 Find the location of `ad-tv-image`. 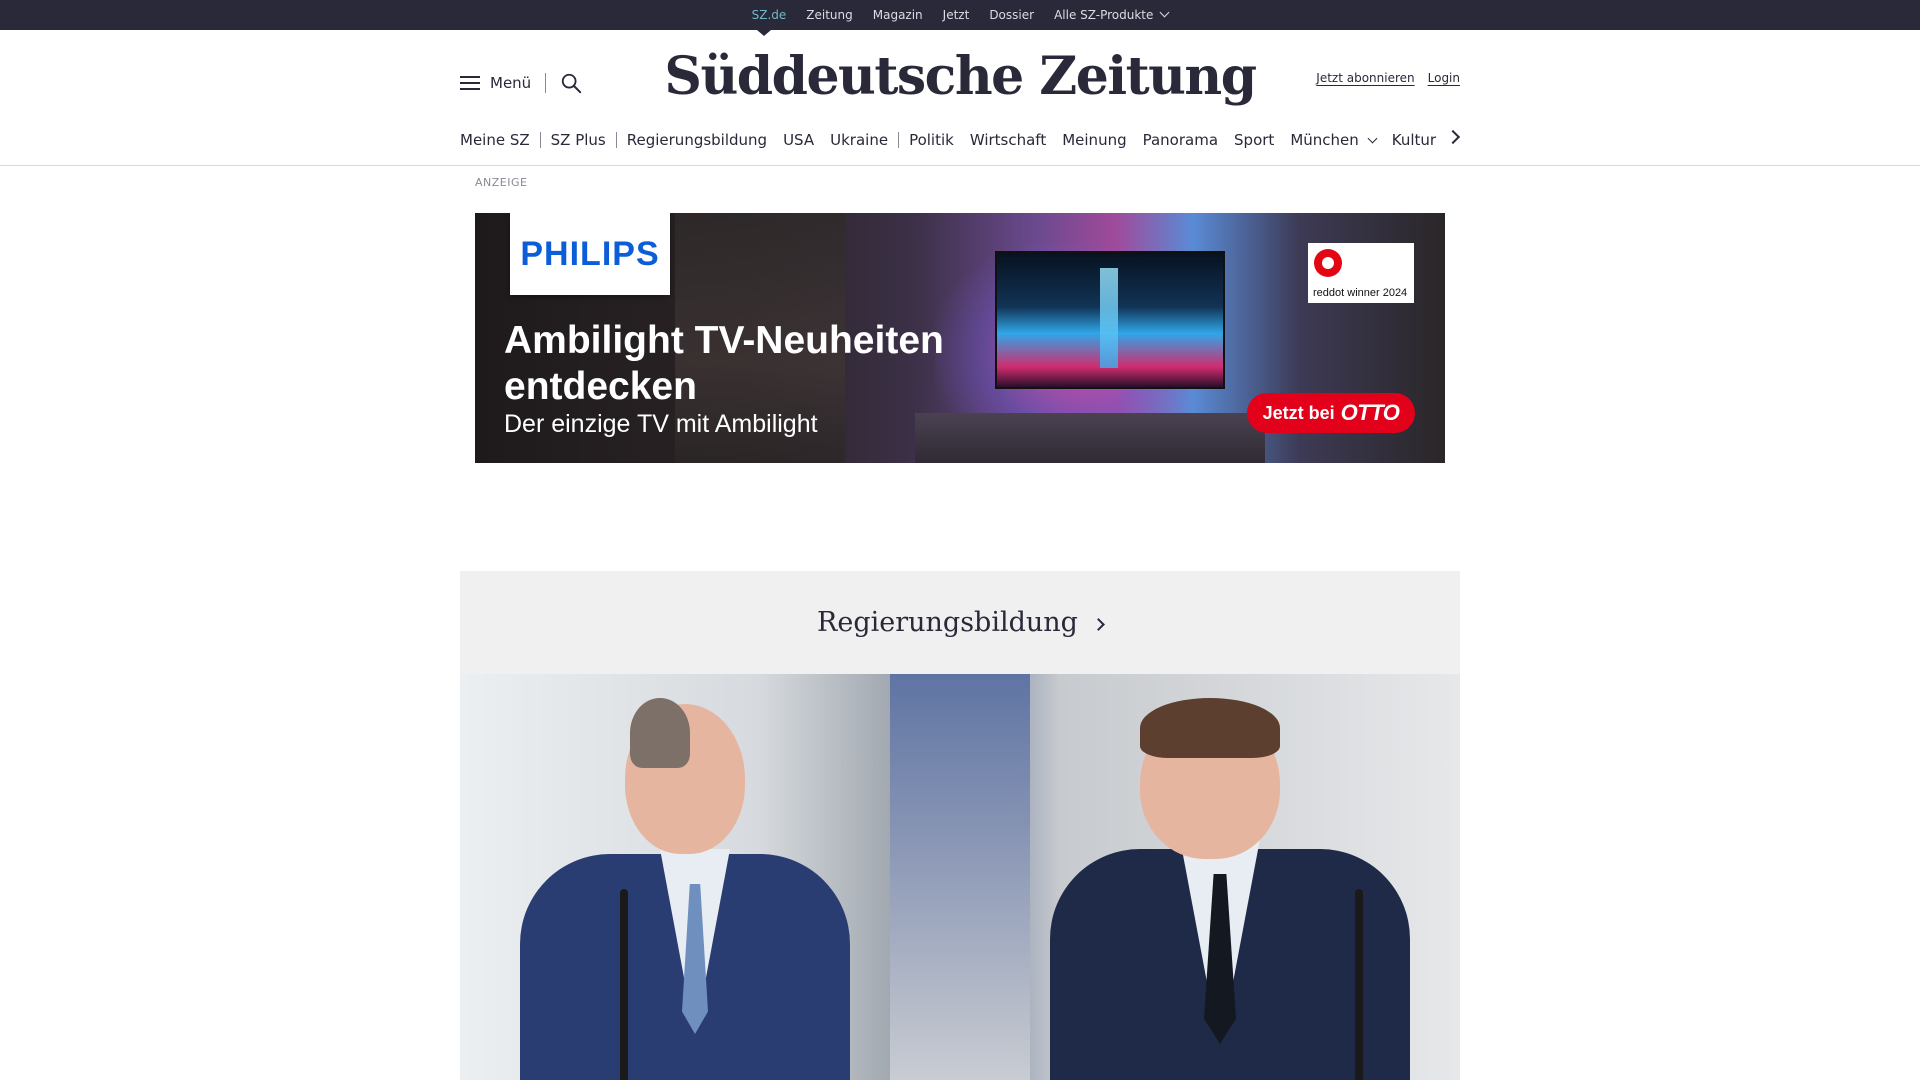

ad-tv-image is located at coordinates (1110, 320).